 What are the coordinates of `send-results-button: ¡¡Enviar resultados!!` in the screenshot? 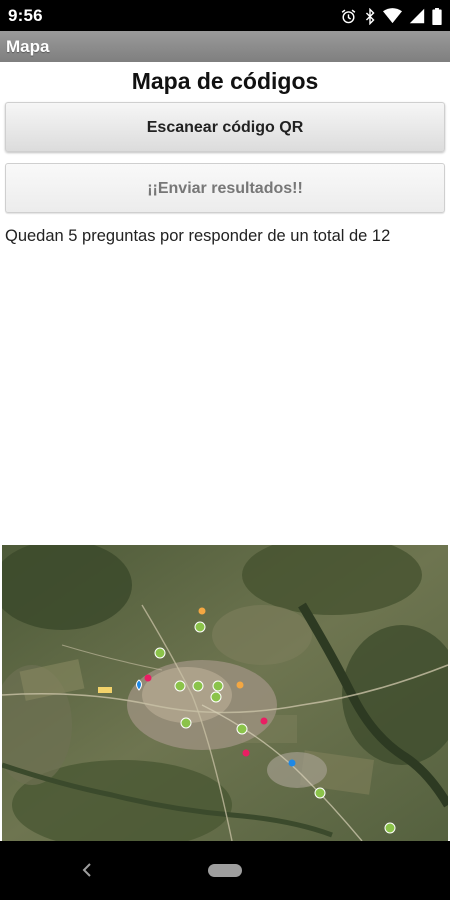 It's located at (225, 188).